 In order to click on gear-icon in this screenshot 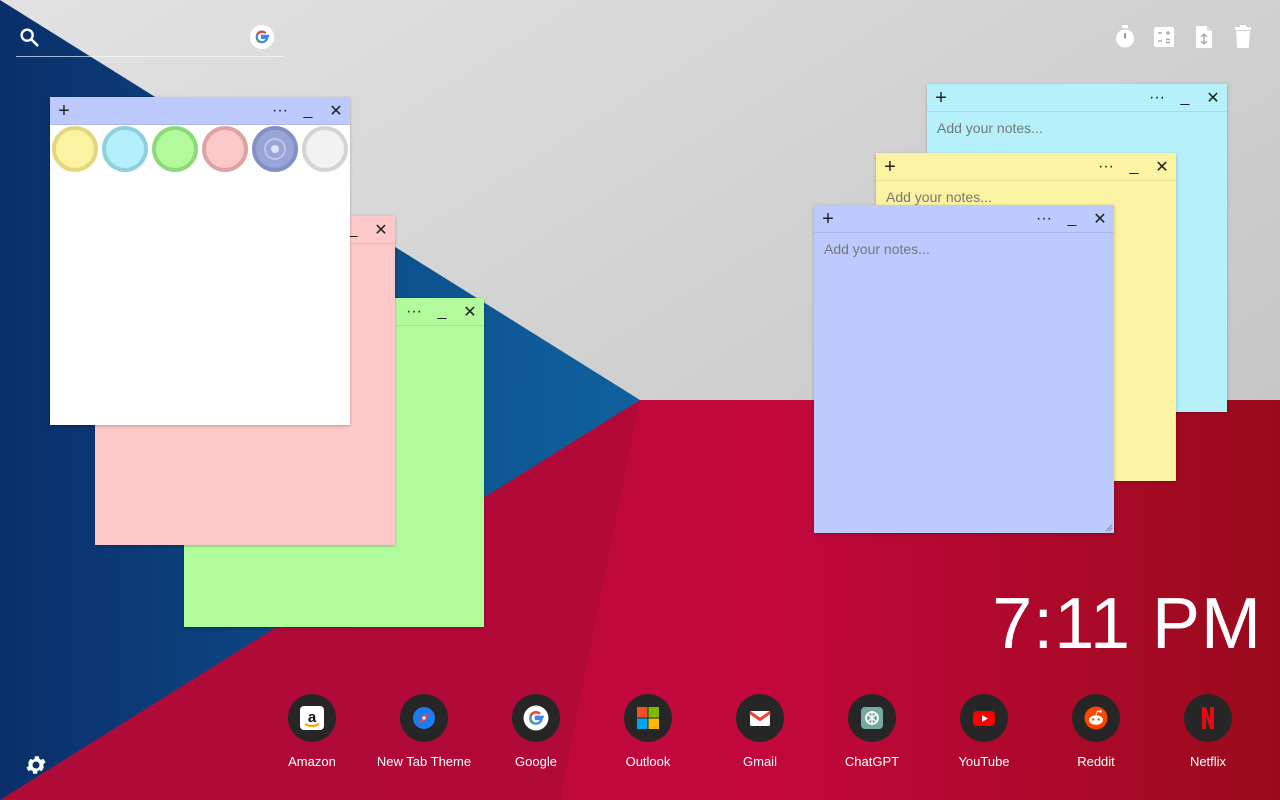, I will do `click(36, 765)`.